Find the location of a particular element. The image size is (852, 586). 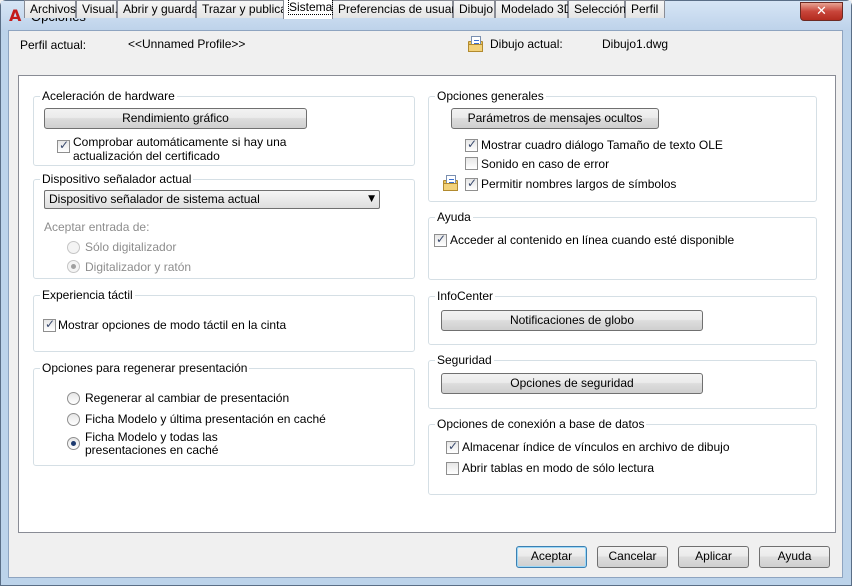

digitizer-mouse-radio is located at coordinates (73, 266).